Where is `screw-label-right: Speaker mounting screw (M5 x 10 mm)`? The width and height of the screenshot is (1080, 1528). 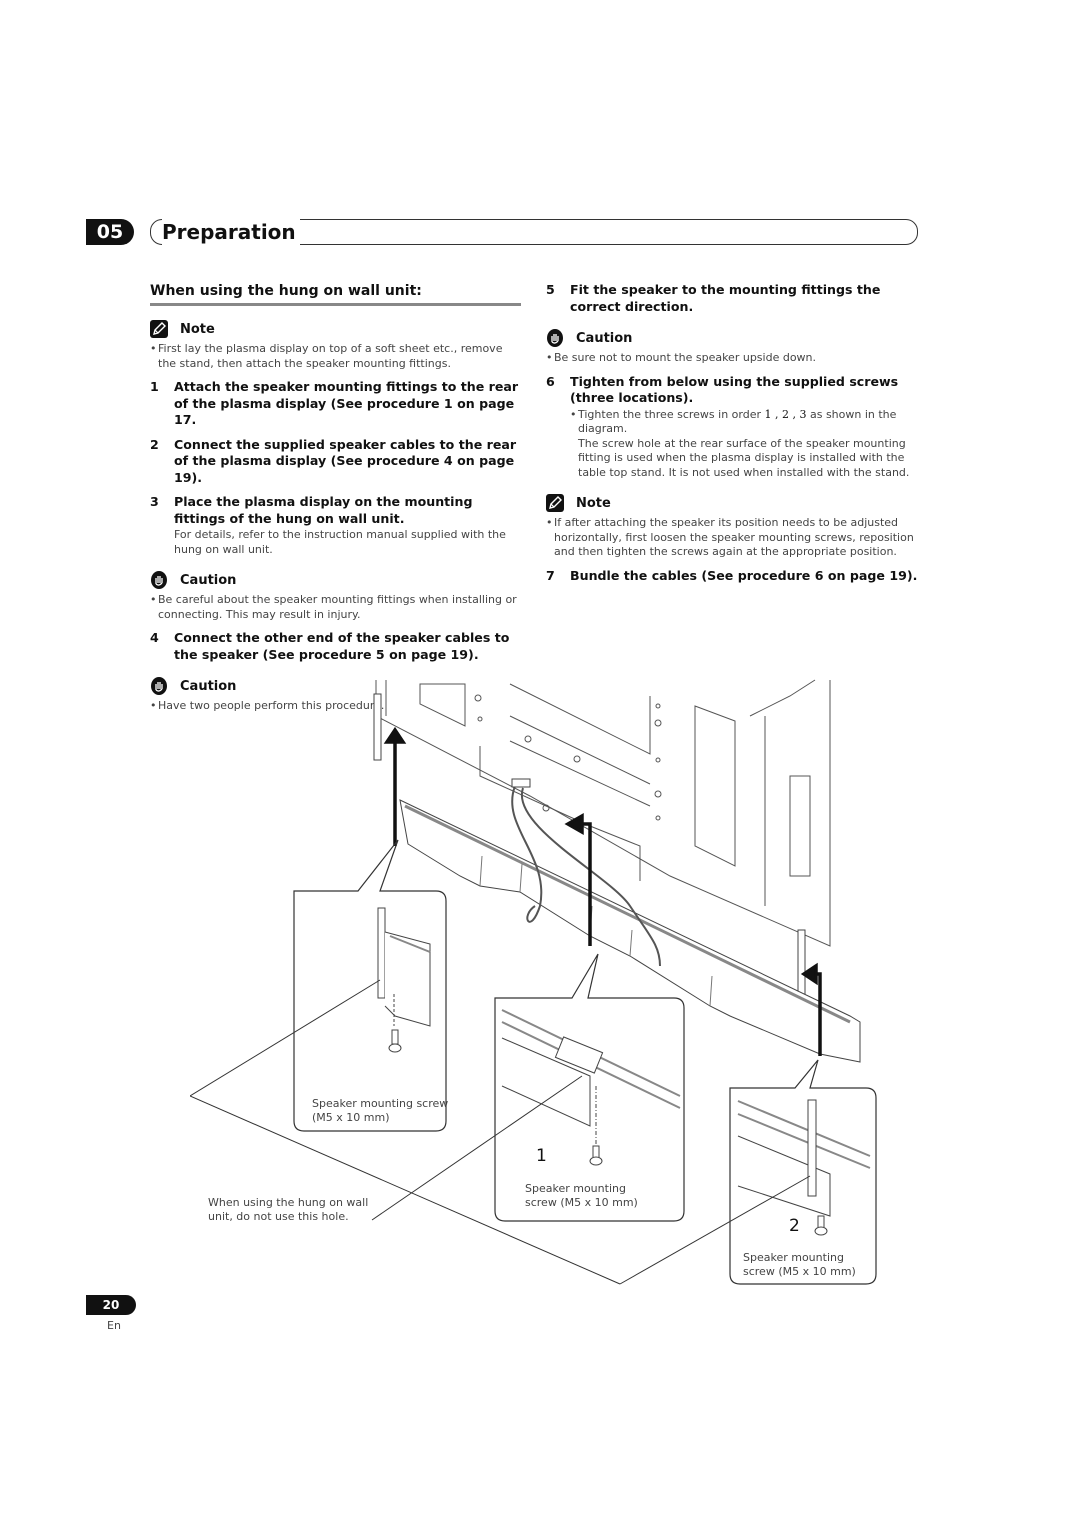 screw-label-right: Speaker mounting screw (M5 x 10 mm) is located at coordinates (799, 1265).